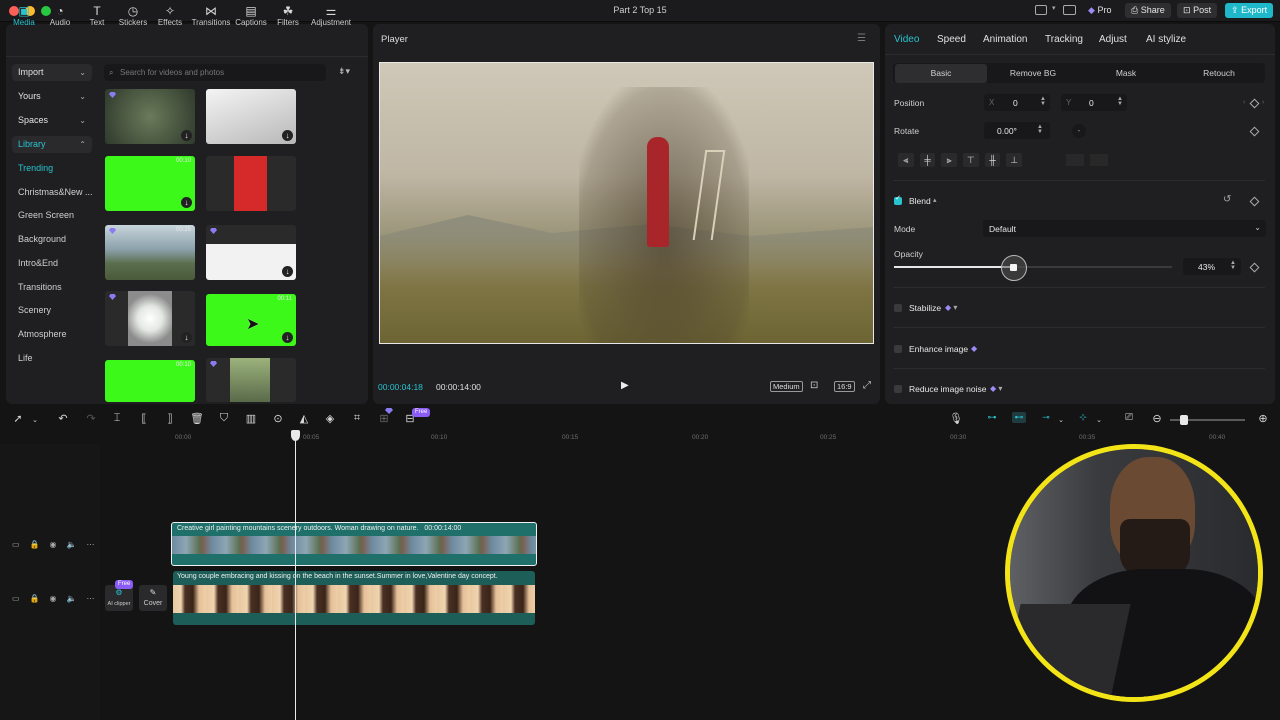 This screenshot has height=720, width=1280. What do you see at coordinates (1263, 102) in the screenshot?
I see `next-keyframe-icon: ›` at bounding box center [1263, 102].